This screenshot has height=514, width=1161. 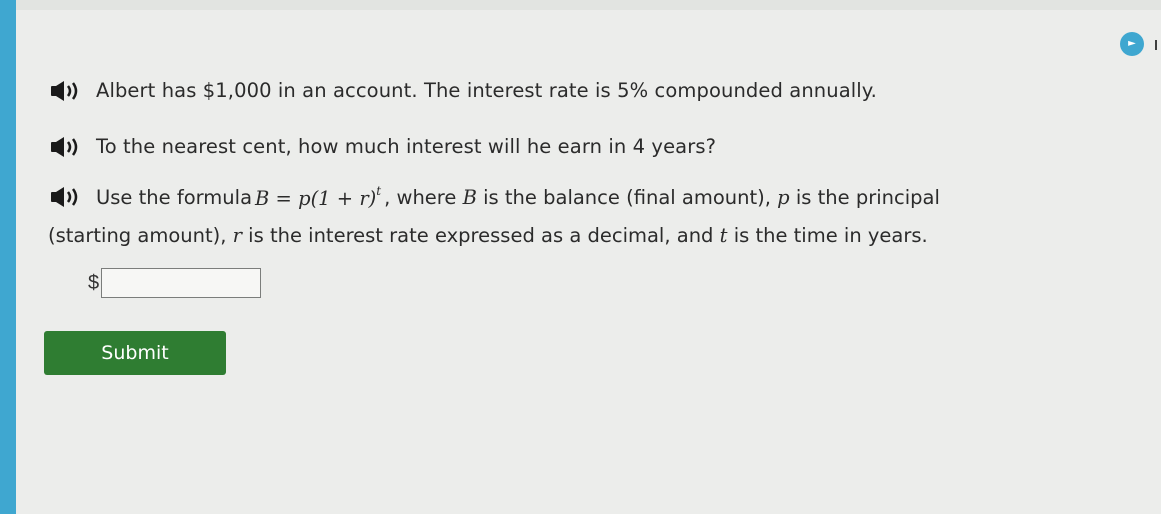 I want to click on help-circle-icon: ►, so click(x=1132, y=44).